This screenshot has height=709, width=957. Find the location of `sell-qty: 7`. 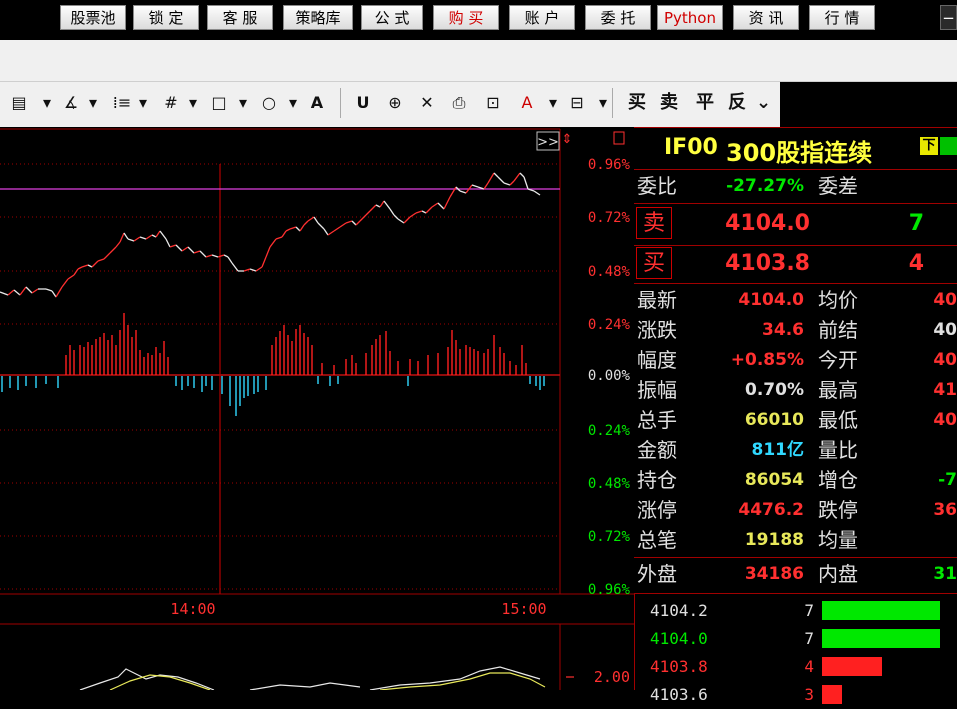

sell-qty: 7 is located at coordinates (916, 223).